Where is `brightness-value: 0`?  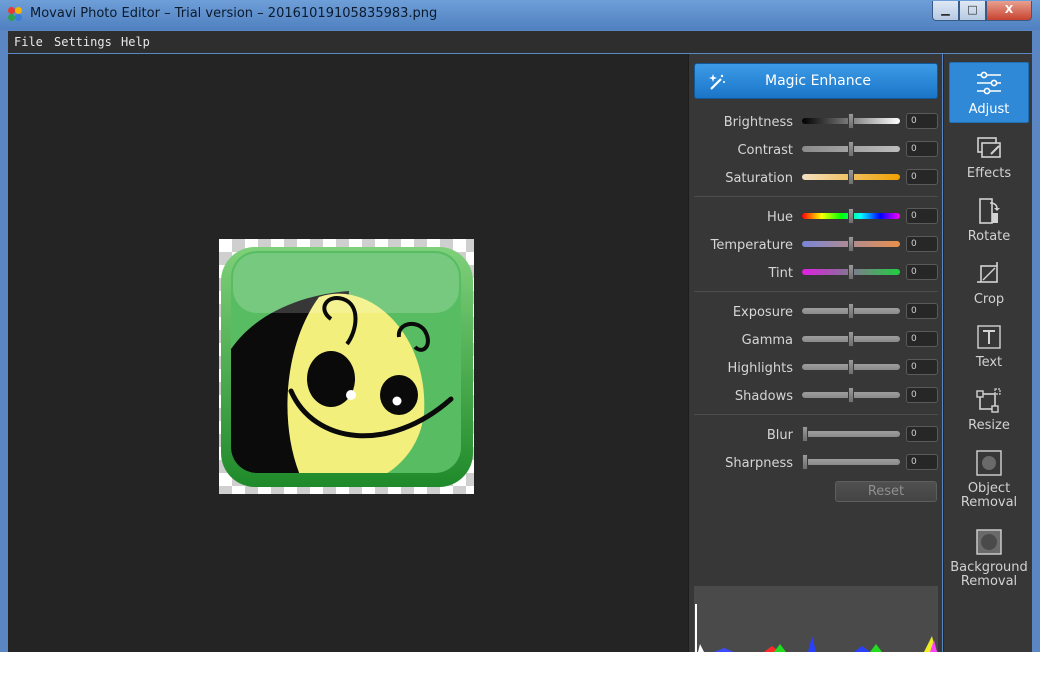
brightness-value: 0 is located at coordinates (922, 121).